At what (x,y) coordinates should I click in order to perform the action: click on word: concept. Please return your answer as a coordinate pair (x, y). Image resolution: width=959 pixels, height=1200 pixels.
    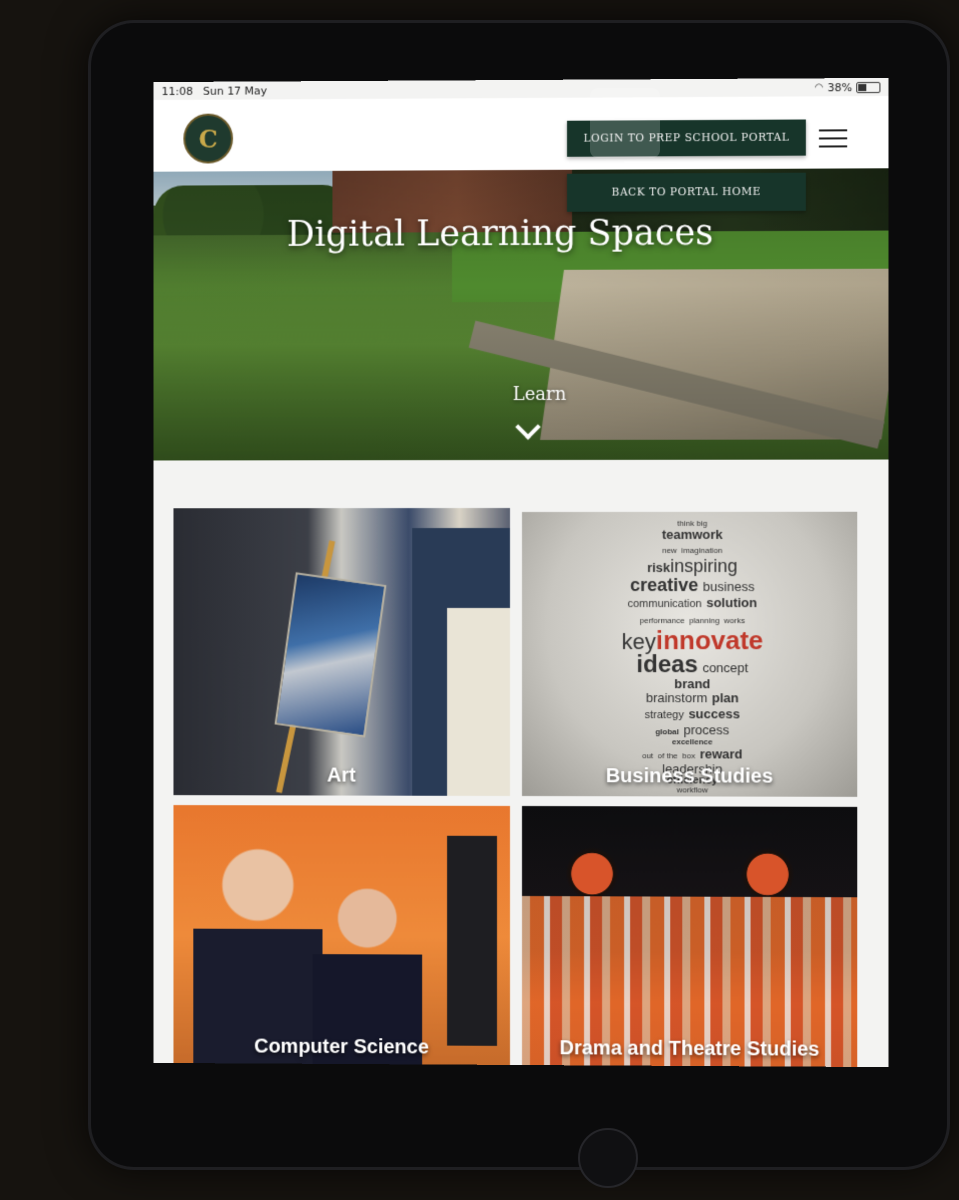
    Looking at the image, I should click on (725, 668).